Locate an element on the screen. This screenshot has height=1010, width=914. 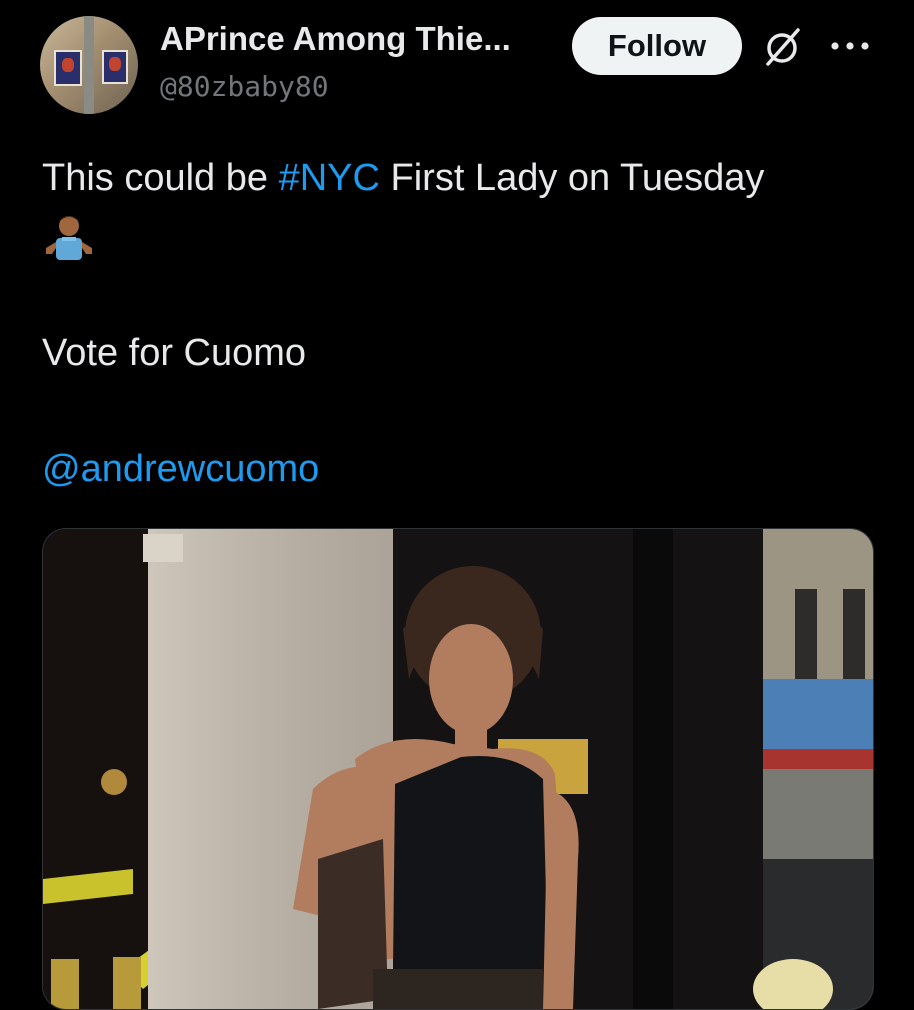
grok-icon is located at coordinates (783, 47).